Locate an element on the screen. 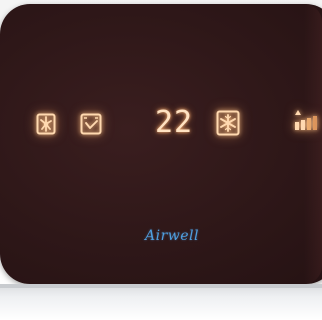 Image resolution: width=322 pixels, height=320 pixels. fan-speed-icon is located at coordinates (46, 124).